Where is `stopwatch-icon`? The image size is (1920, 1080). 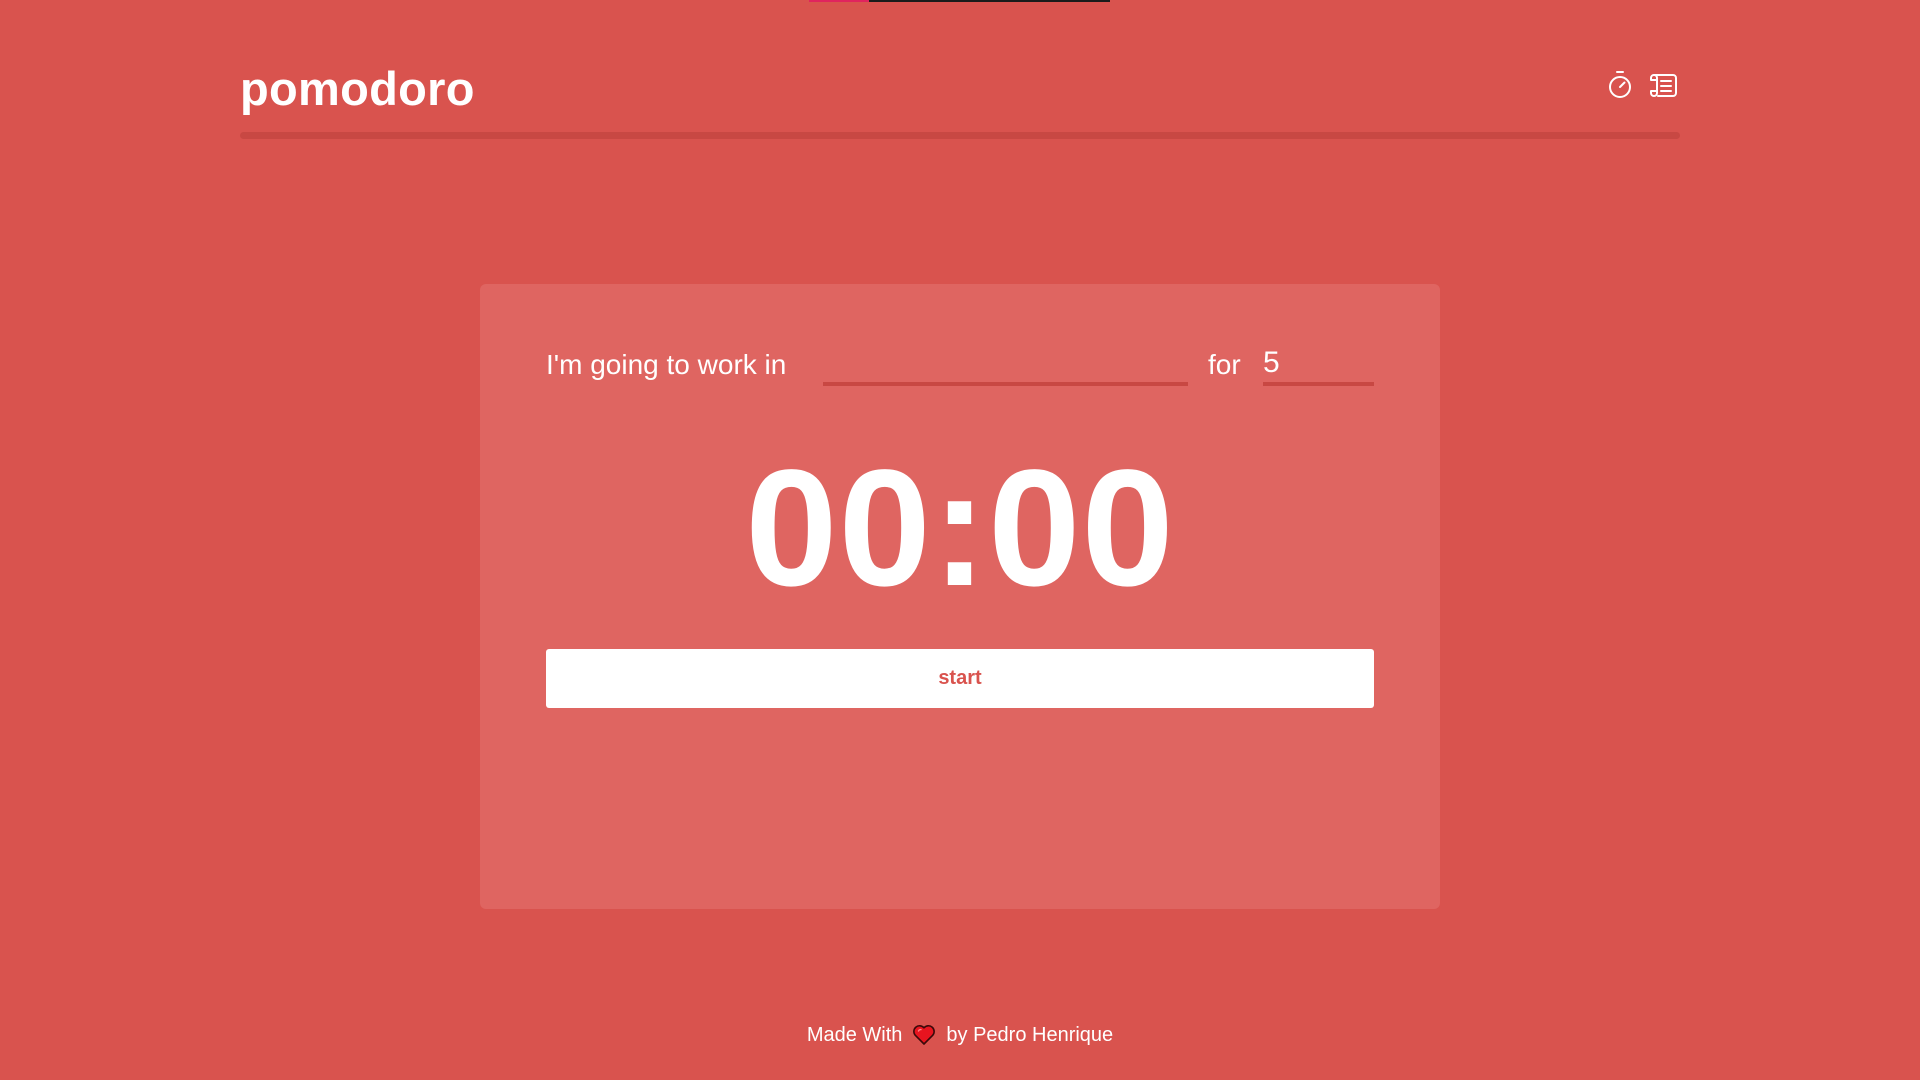
stopwatch-icon is located at coordinates (1620, 85).